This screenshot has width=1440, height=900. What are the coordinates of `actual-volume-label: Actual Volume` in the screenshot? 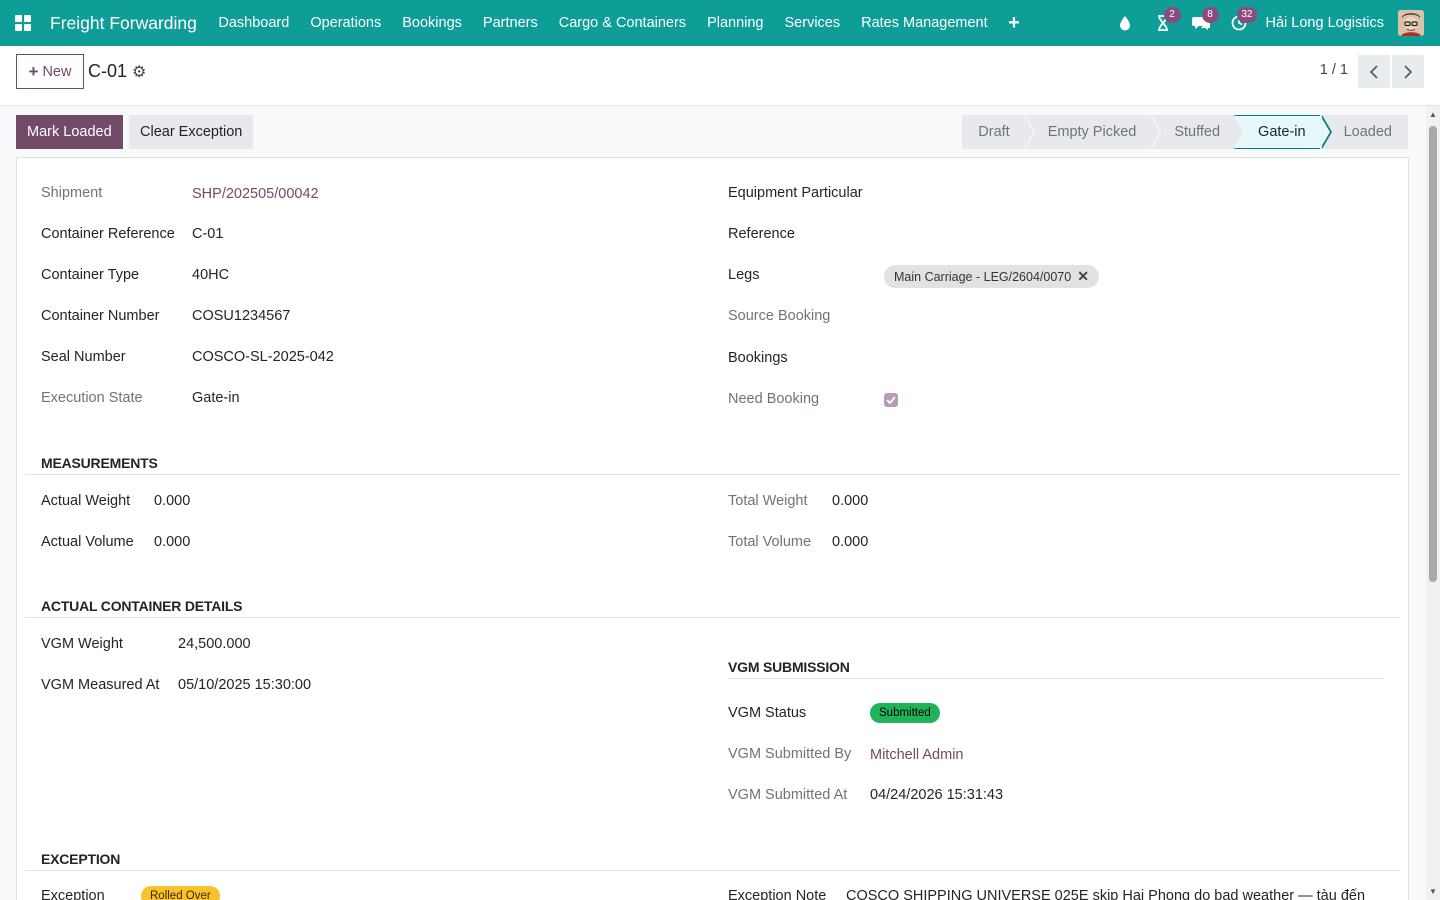 It's located at (87, 542).